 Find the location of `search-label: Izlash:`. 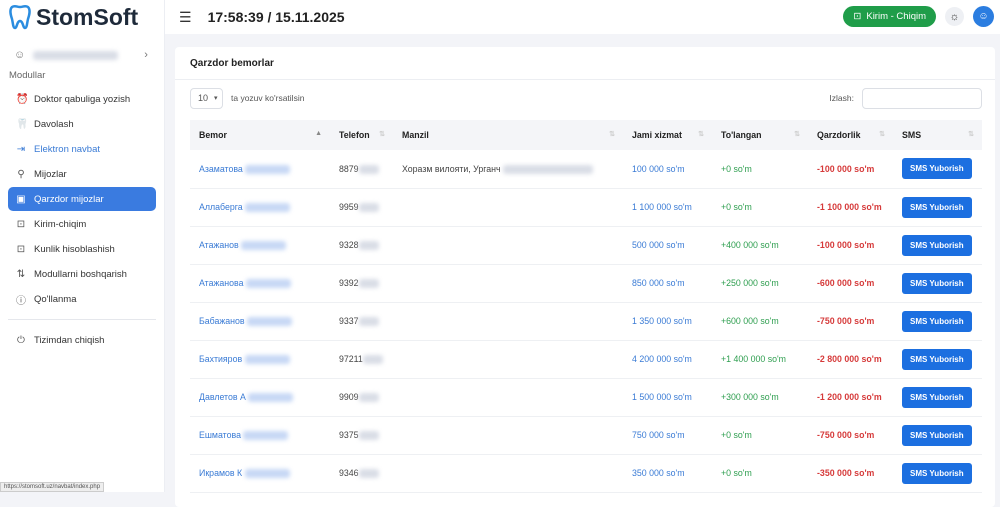

search-label: Izlash: is located at coordinates (841, 98).